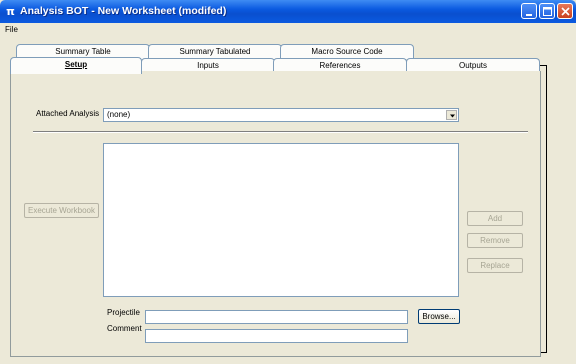  I want to click on projectfile-label: Projectile, so click(123, 312).